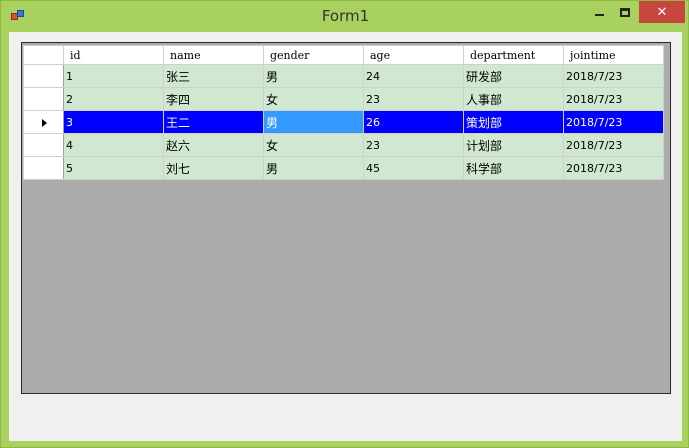 The width and height of the screenshot is (689, 448). What do you see at coordinates (213, 145) in the screenshot?
I see `cell-name: 赵六` at bounding box center [213, 145].